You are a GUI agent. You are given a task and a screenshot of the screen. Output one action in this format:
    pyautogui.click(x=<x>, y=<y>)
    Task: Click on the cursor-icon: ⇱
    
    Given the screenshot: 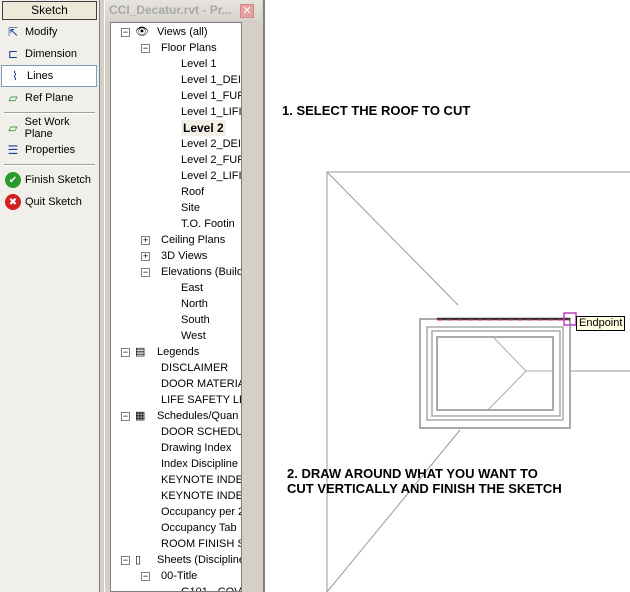 What is the action you would take?
    pyautogui.click(x=13, y=32)
    